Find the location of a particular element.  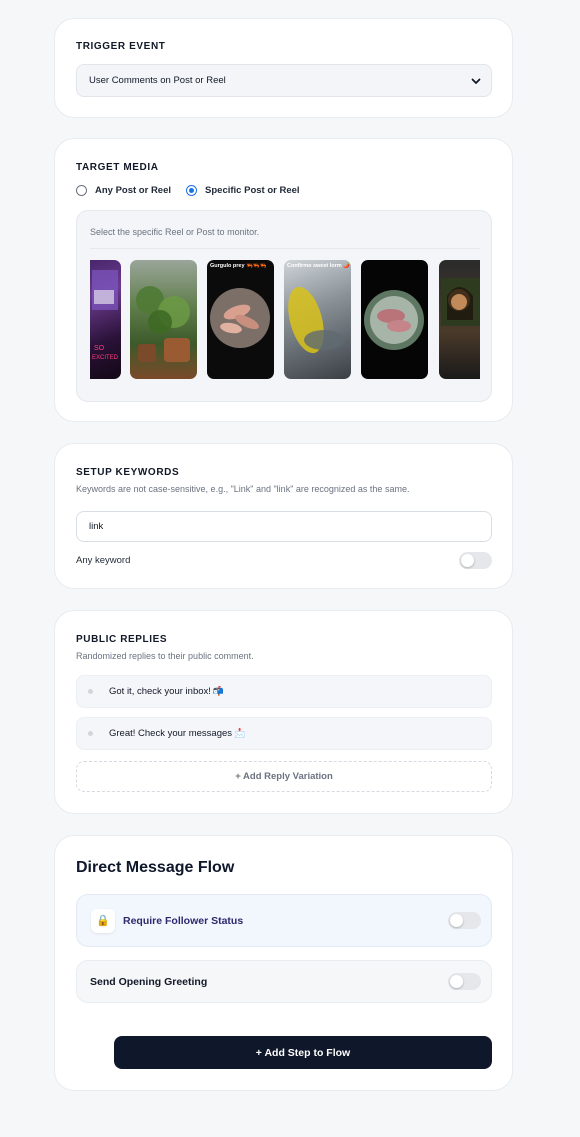

require-follower-label: Require Follower Status is located at coordinates (183, 920).